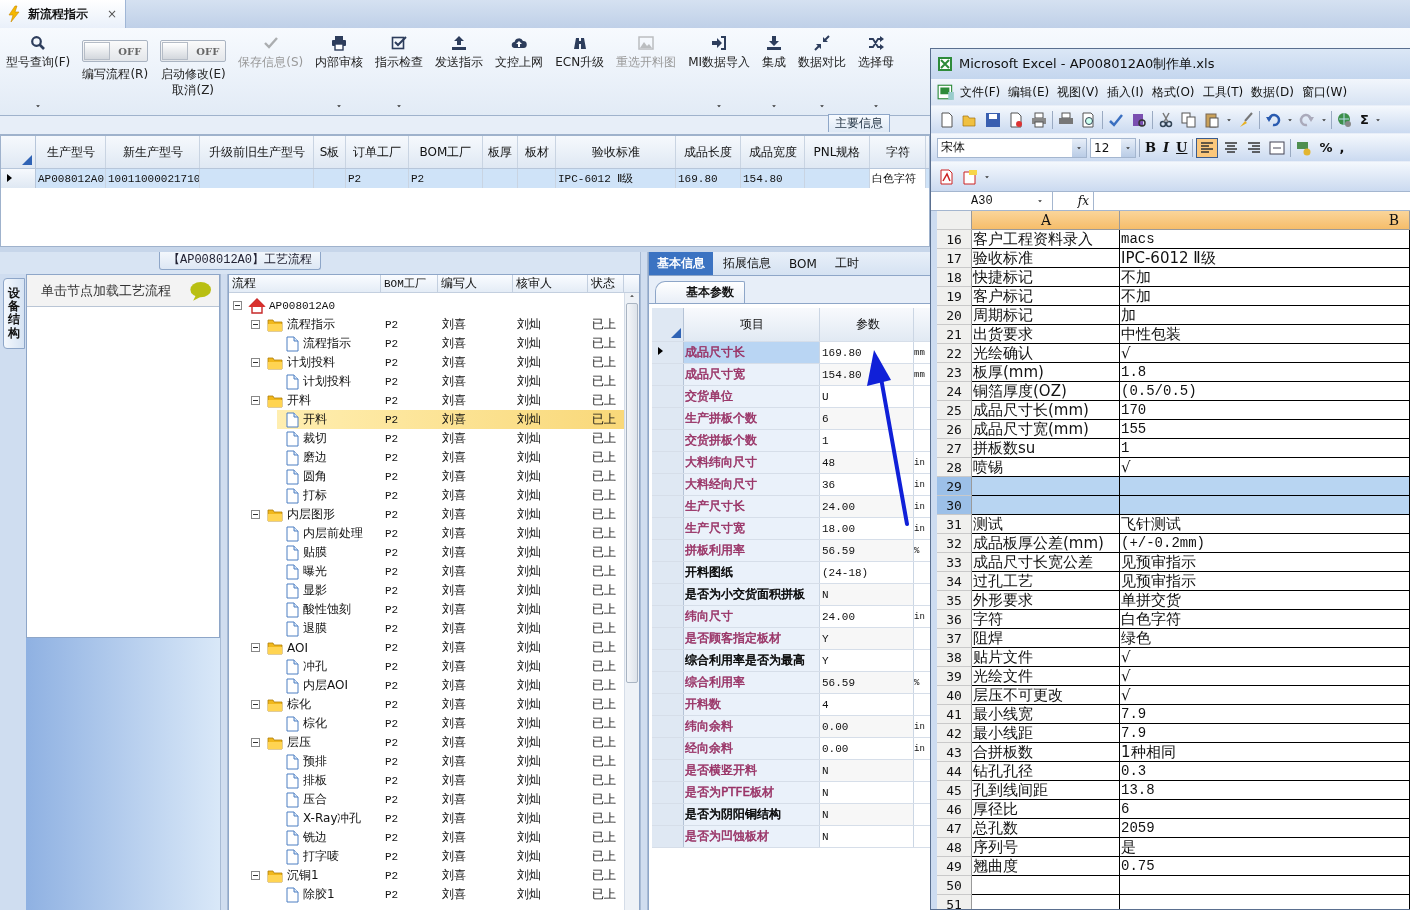 Image resolution: width=1410 pixels, height=910 pixels. What do you see at coordinates (898, 152) in the screenshot?
I see `column-header: 字符` at bounding box center [898, 152].